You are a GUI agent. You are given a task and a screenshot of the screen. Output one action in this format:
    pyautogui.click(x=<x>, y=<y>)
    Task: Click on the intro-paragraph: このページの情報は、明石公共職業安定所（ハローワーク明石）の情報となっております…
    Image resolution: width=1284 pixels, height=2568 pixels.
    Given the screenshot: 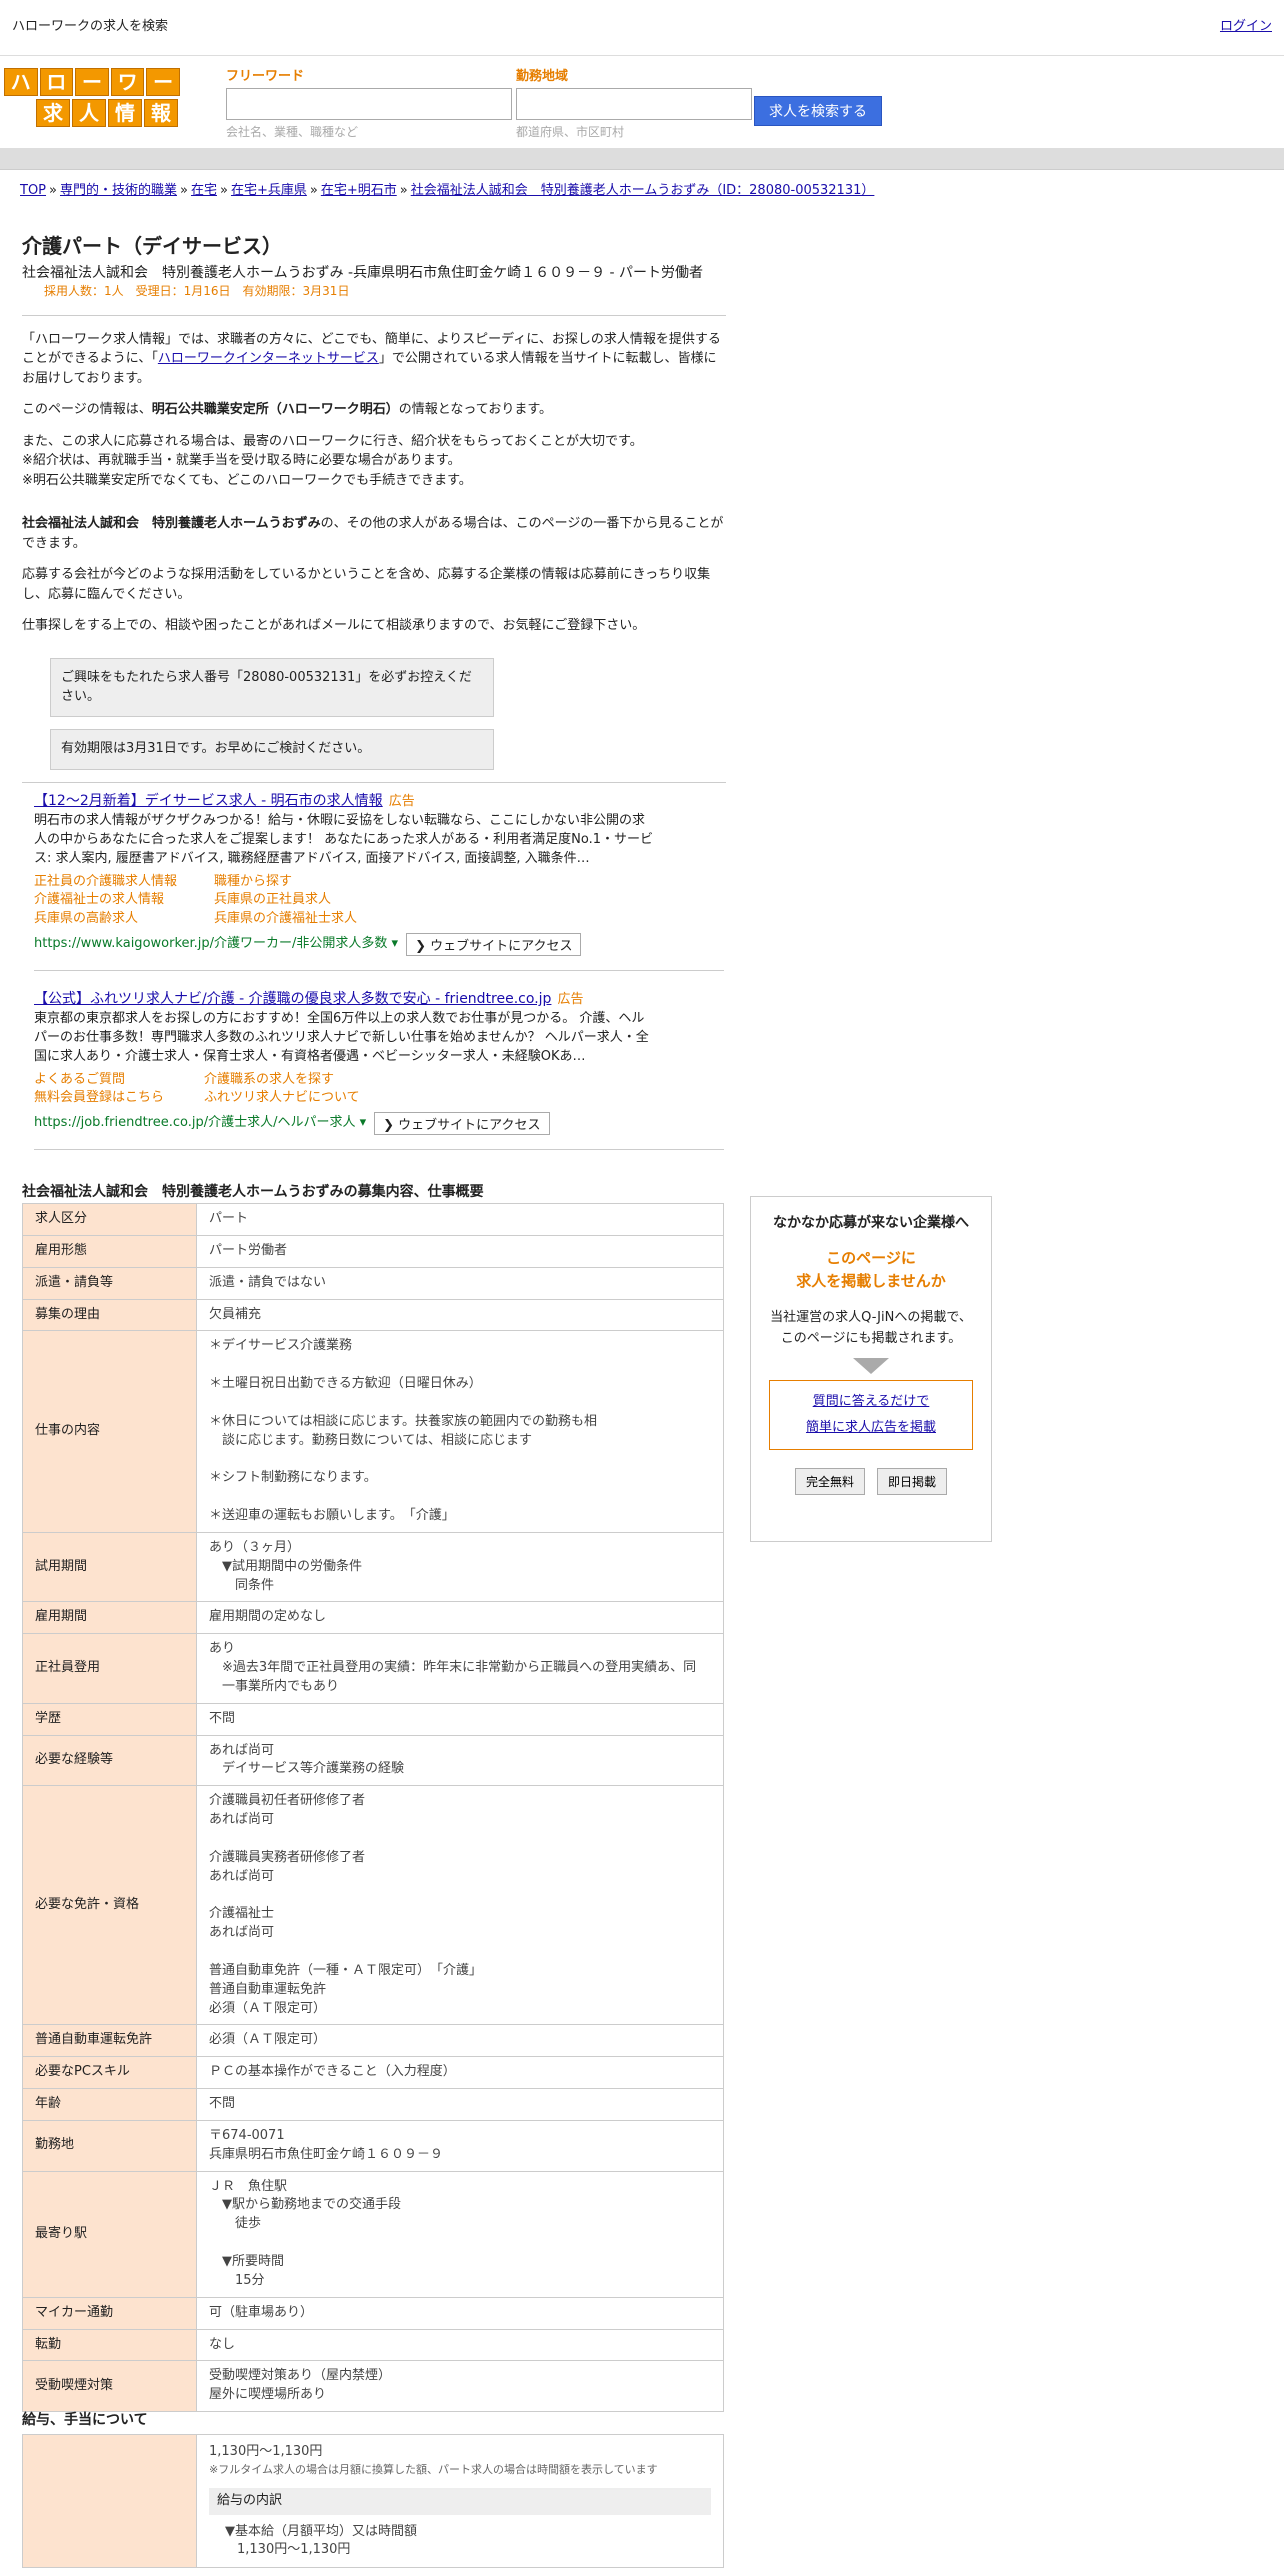 What is the action you would take?
    pyautogui.click(x=374, y=410)
    